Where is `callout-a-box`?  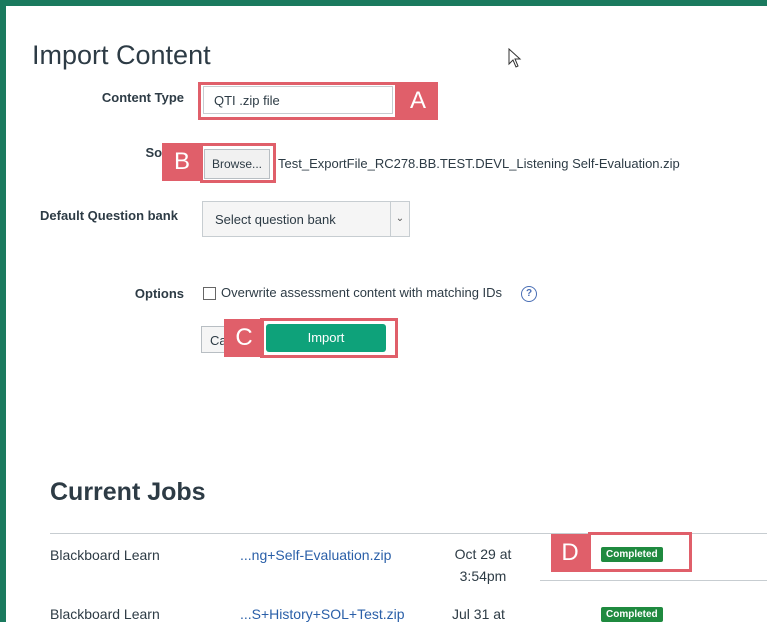
callout-a-box is located at coordinates (298, 101).